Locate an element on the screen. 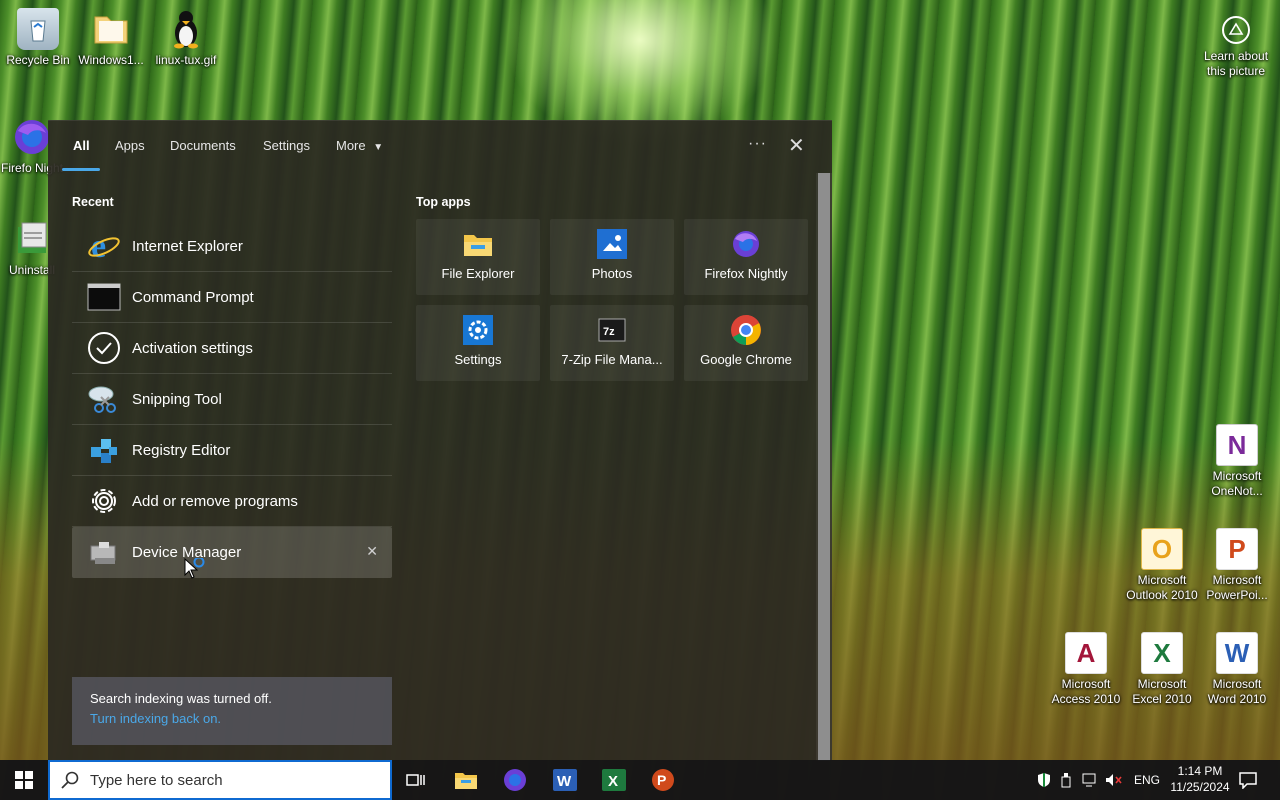 This screenshot has width=1280, height=800. active-tab-indicator is located at coordinates (81, 169).